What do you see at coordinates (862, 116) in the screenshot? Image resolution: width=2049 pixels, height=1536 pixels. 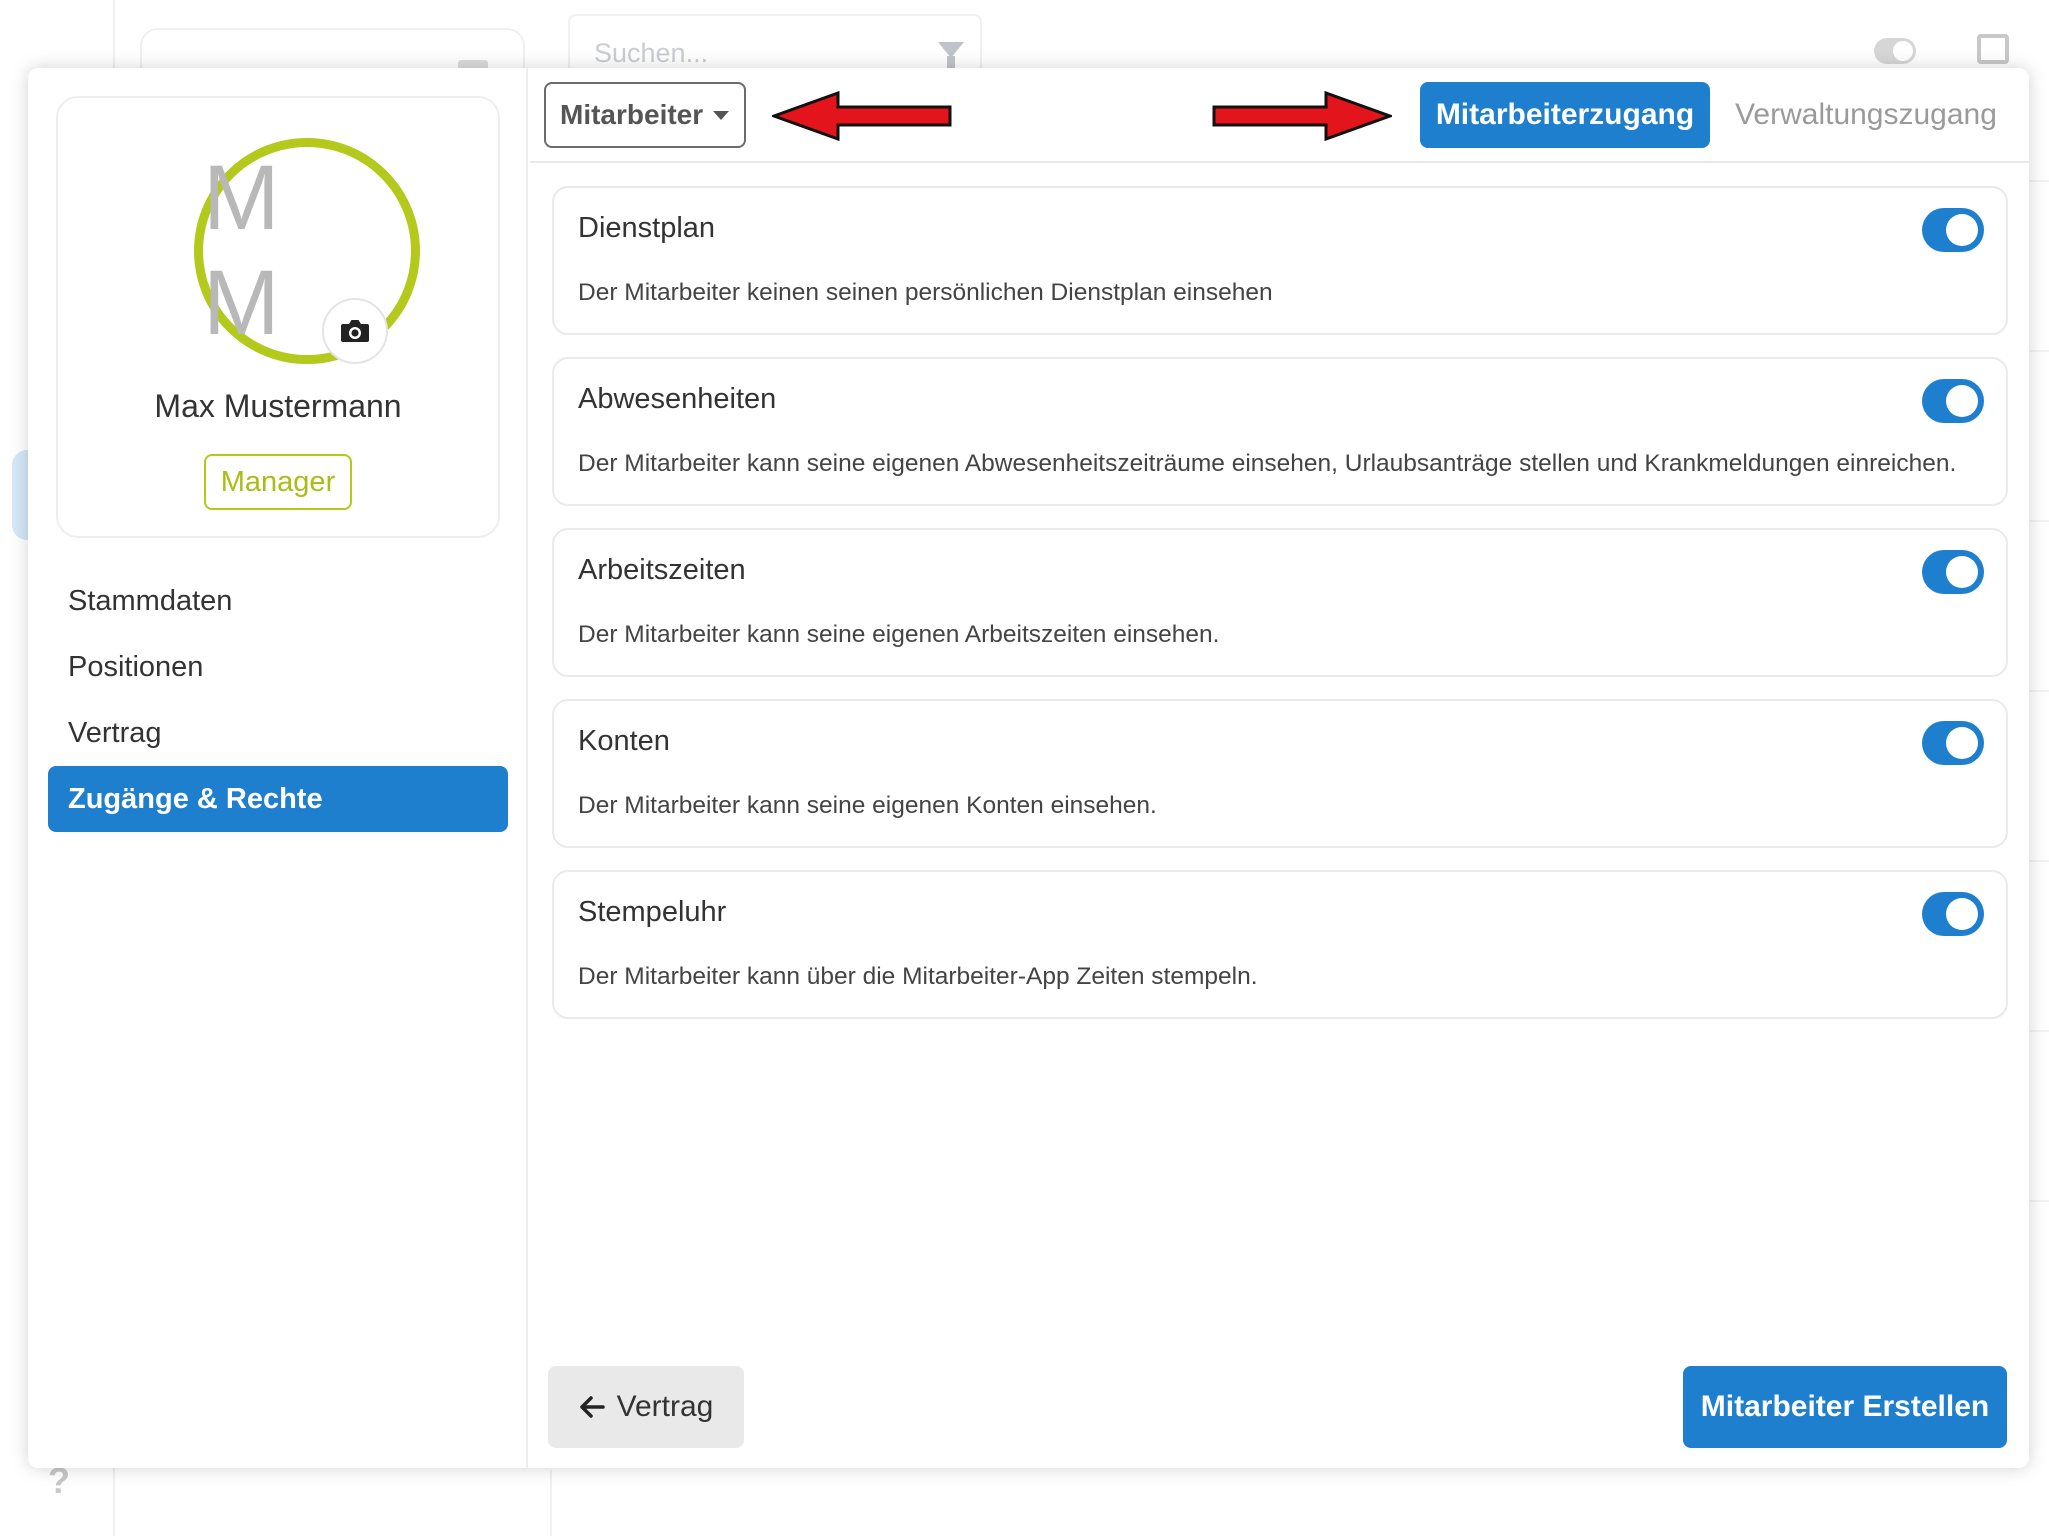 I see `annotation-arrow-left-icon` at bounding box center [862, 116].